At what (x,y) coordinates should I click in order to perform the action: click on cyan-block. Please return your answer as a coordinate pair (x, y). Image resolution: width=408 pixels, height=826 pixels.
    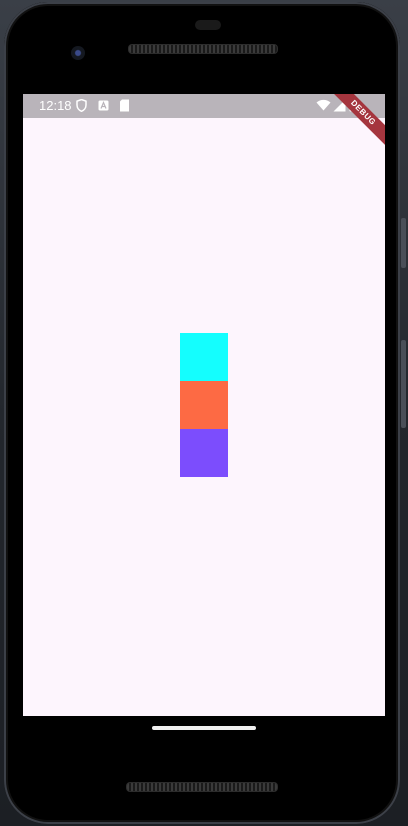
    Looking at the image, I should click on (204, 357).